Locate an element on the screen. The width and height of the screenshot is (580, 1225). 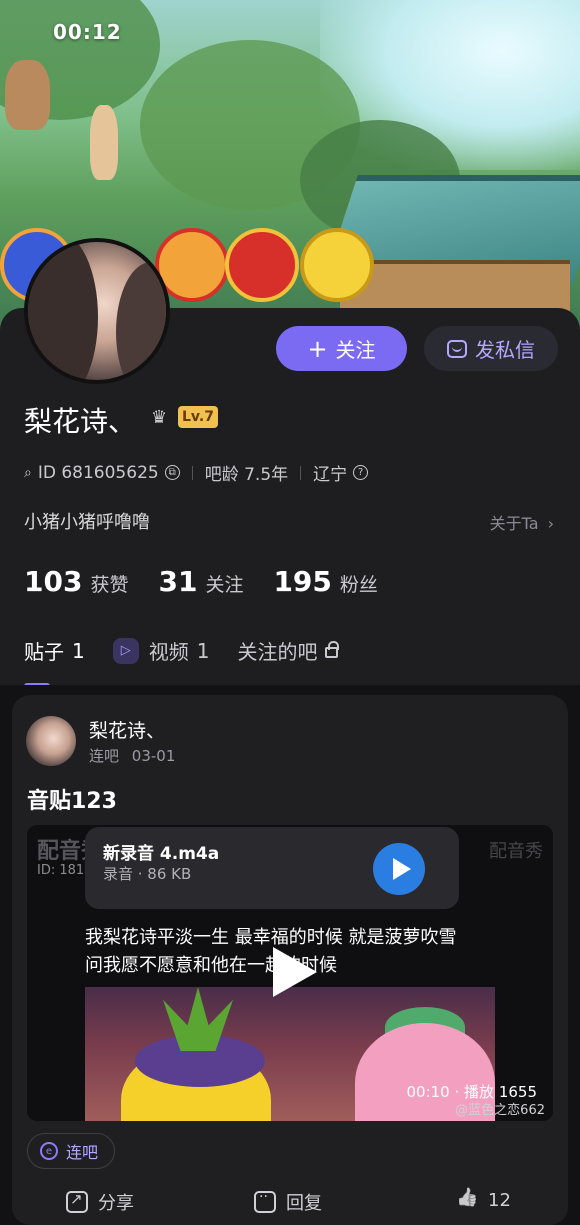
crown-icon: ♛ is located at coordinates (159, 417).